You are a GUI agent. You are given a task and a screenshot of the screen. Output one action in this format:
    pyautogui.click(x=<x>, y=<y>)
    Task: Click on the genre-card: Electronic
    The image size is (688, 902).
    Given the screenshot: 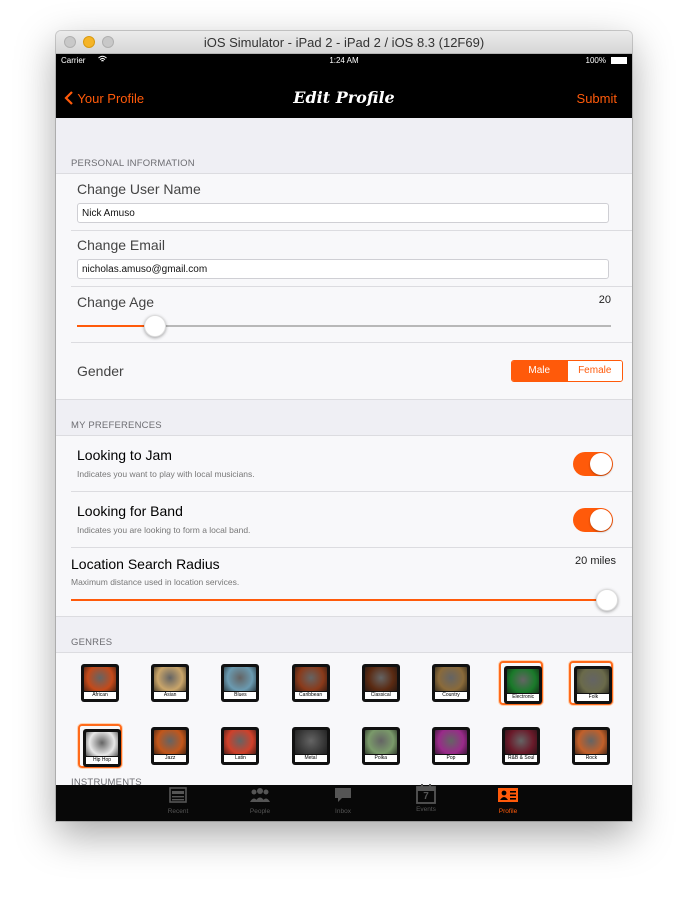 What is the action you would take?
    pyautogui.click(x=523, y=685)
    